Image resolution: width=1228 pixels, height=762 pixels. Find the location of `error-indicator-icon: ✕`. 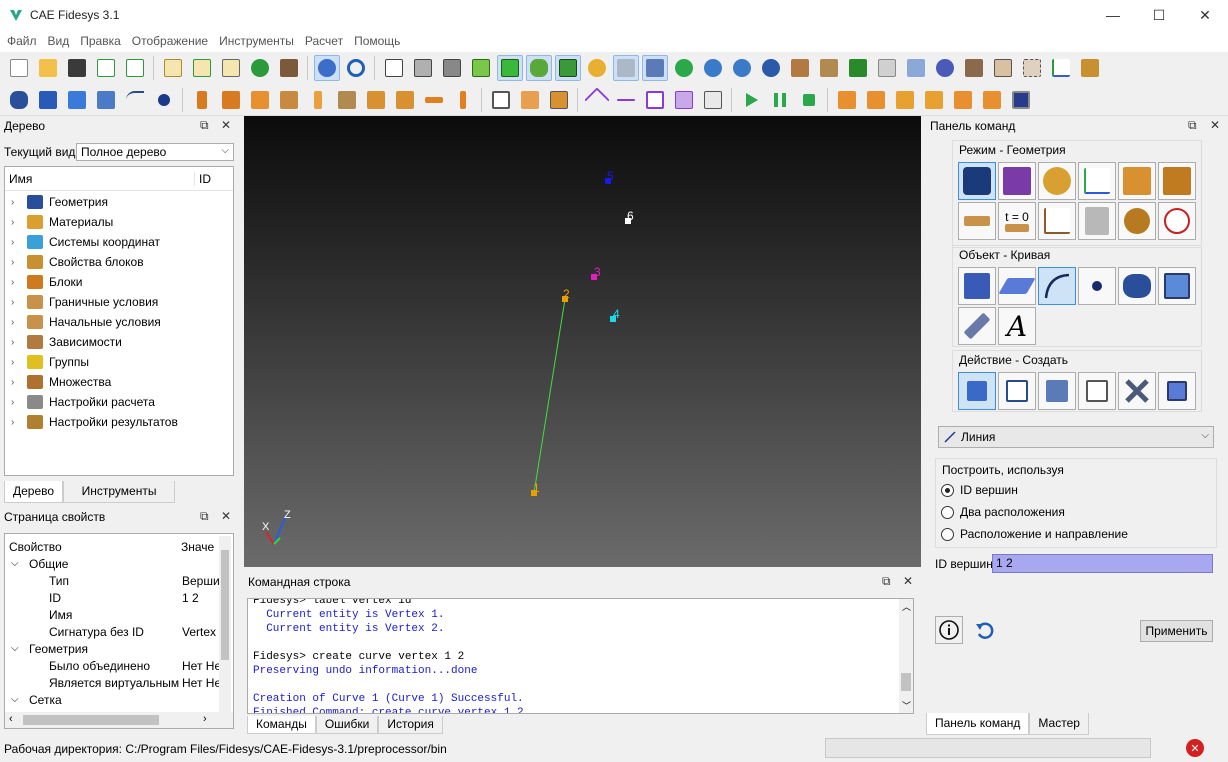

error-indicator-icon: ✕ is located at coordinates (1195, 748).